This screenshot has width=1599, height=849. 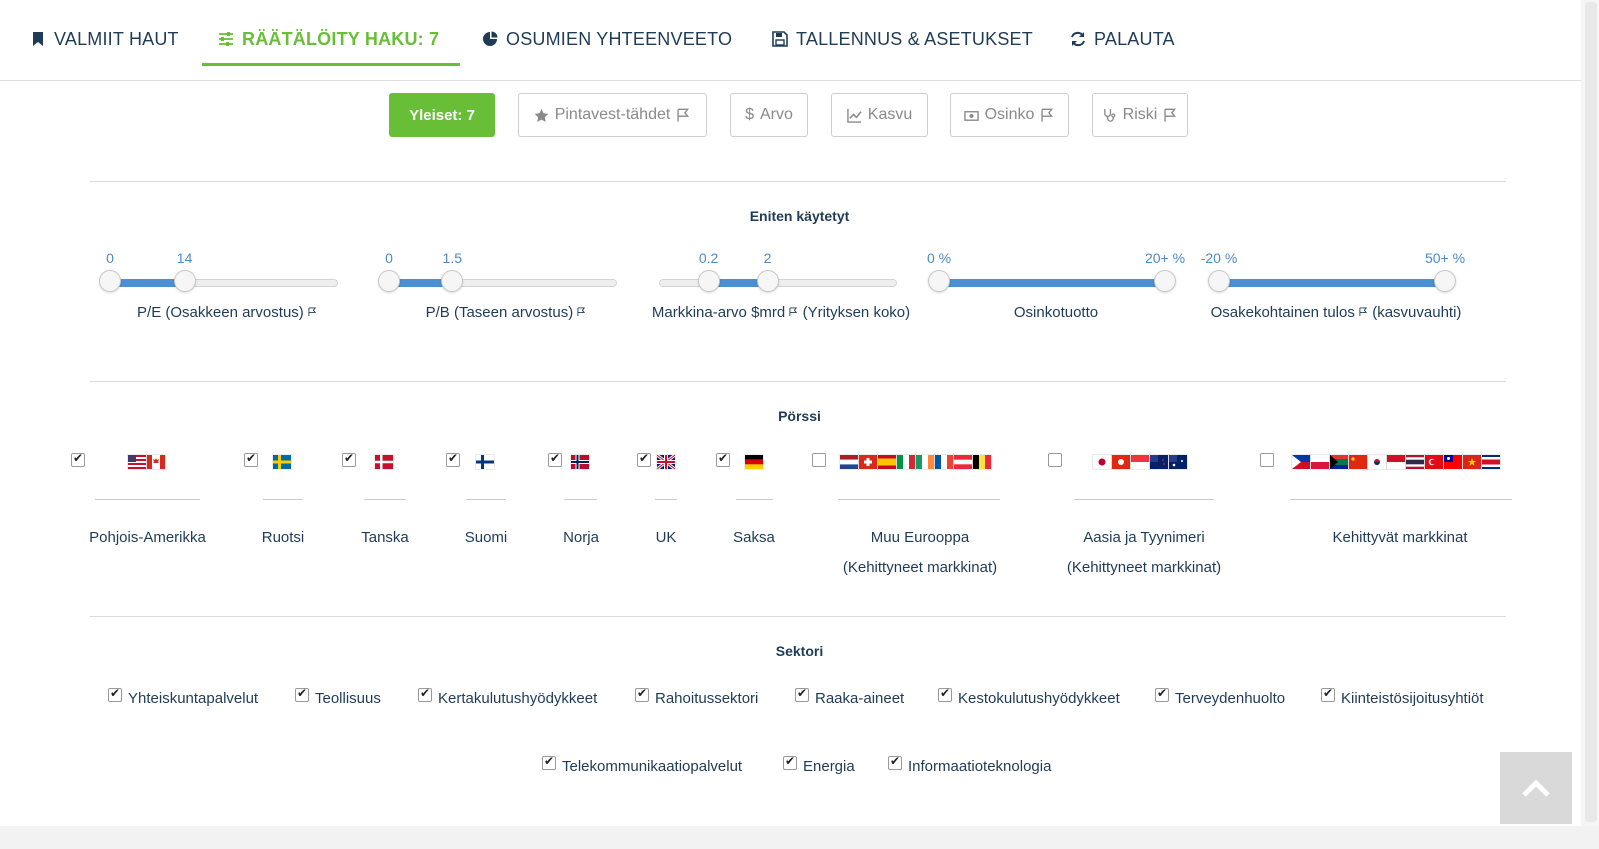 I want to click on flag-cn-icon, so click(x=1358, y=464).